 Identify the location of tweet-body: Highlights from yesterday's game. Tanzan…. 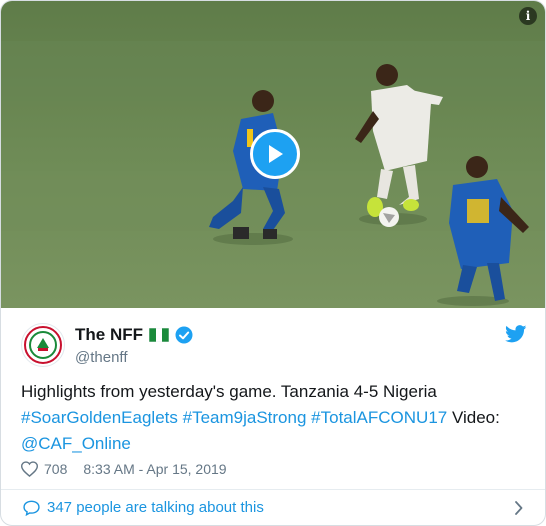
(229, 391).